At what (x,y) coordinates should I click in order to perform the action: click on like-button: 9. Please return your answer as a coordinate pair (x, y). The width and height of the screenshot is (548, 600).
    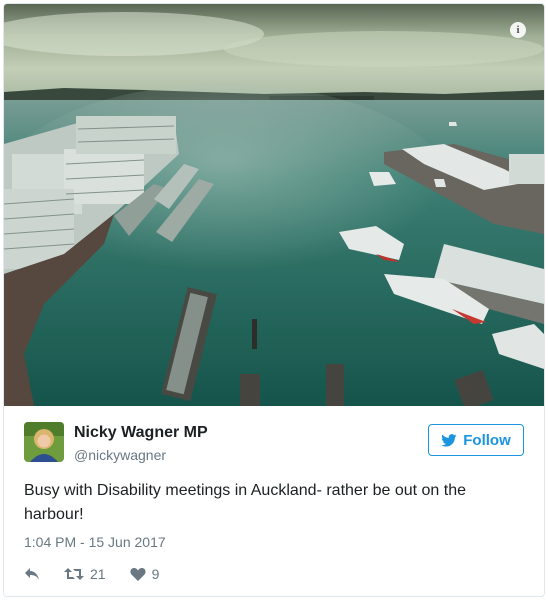
    Looking at the image, I should click on (145, 574).